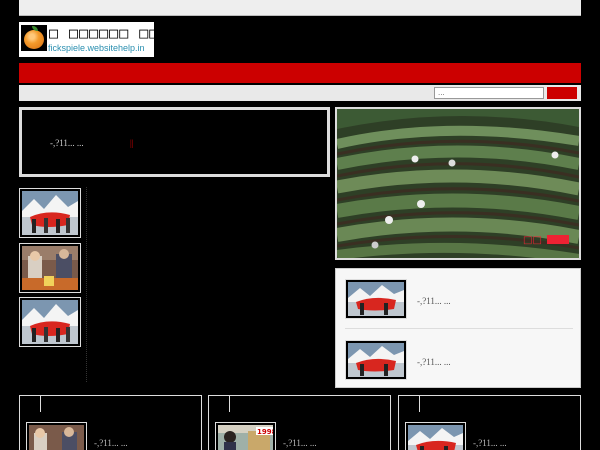  What do you see at coordinates (174, 142) in the screenshot?
I see `featured-box: -,?11... ... ||` at bounding box center [174, 142].